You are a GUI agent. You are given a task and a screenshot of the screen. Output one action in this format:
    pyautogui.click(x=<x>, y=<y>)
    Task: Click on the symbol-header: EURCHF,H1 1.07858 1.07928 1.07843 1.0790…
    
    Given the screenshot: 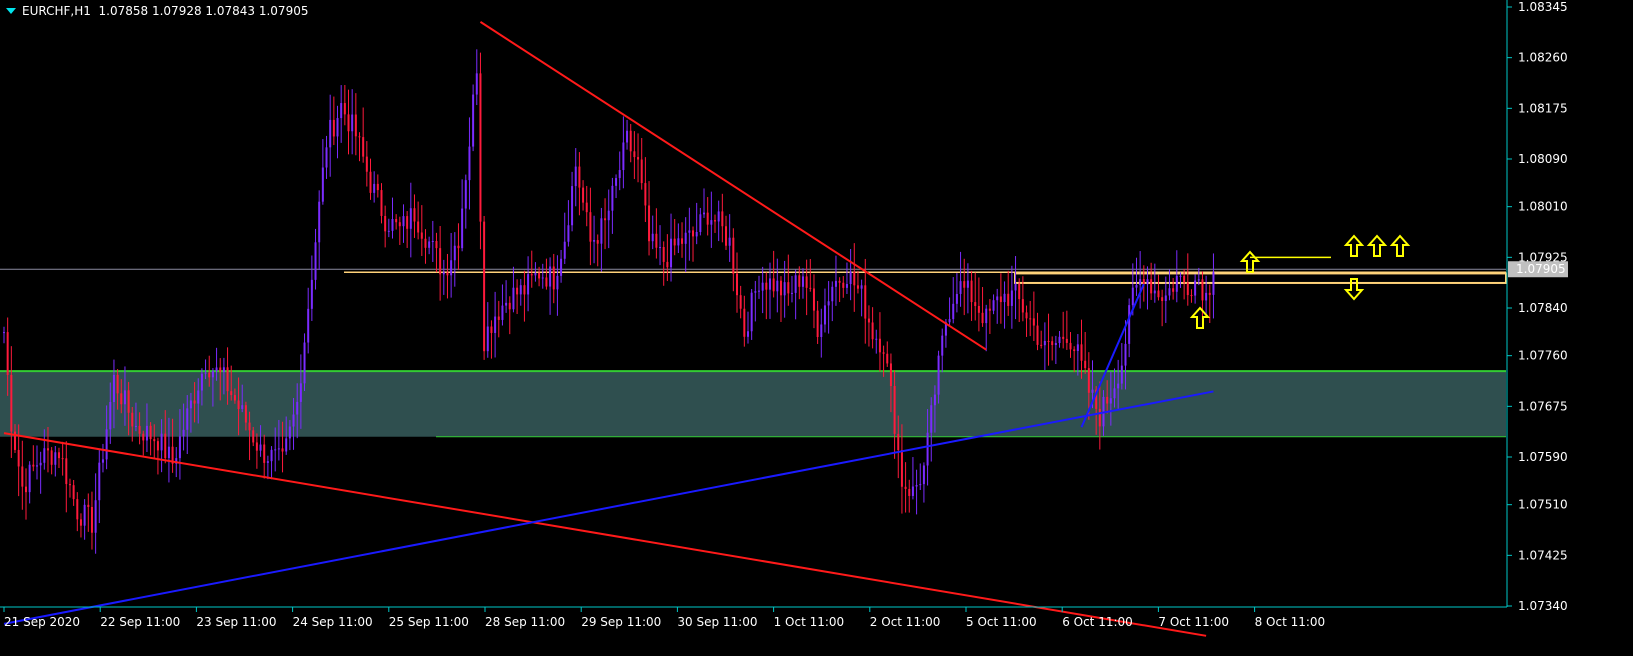 What is the action you would take?
    pyautogui.click(x=156, y=11)
    